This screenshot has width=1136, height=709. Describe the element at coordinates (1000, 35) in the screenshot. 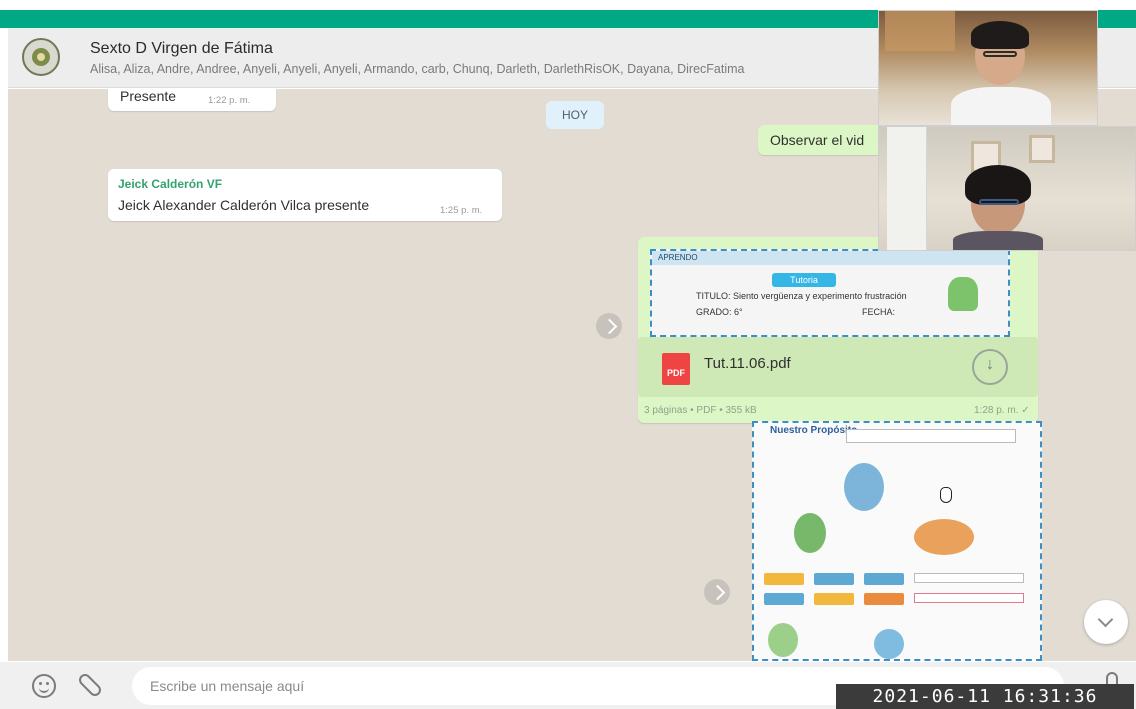

I see `participant-hair` at that location.